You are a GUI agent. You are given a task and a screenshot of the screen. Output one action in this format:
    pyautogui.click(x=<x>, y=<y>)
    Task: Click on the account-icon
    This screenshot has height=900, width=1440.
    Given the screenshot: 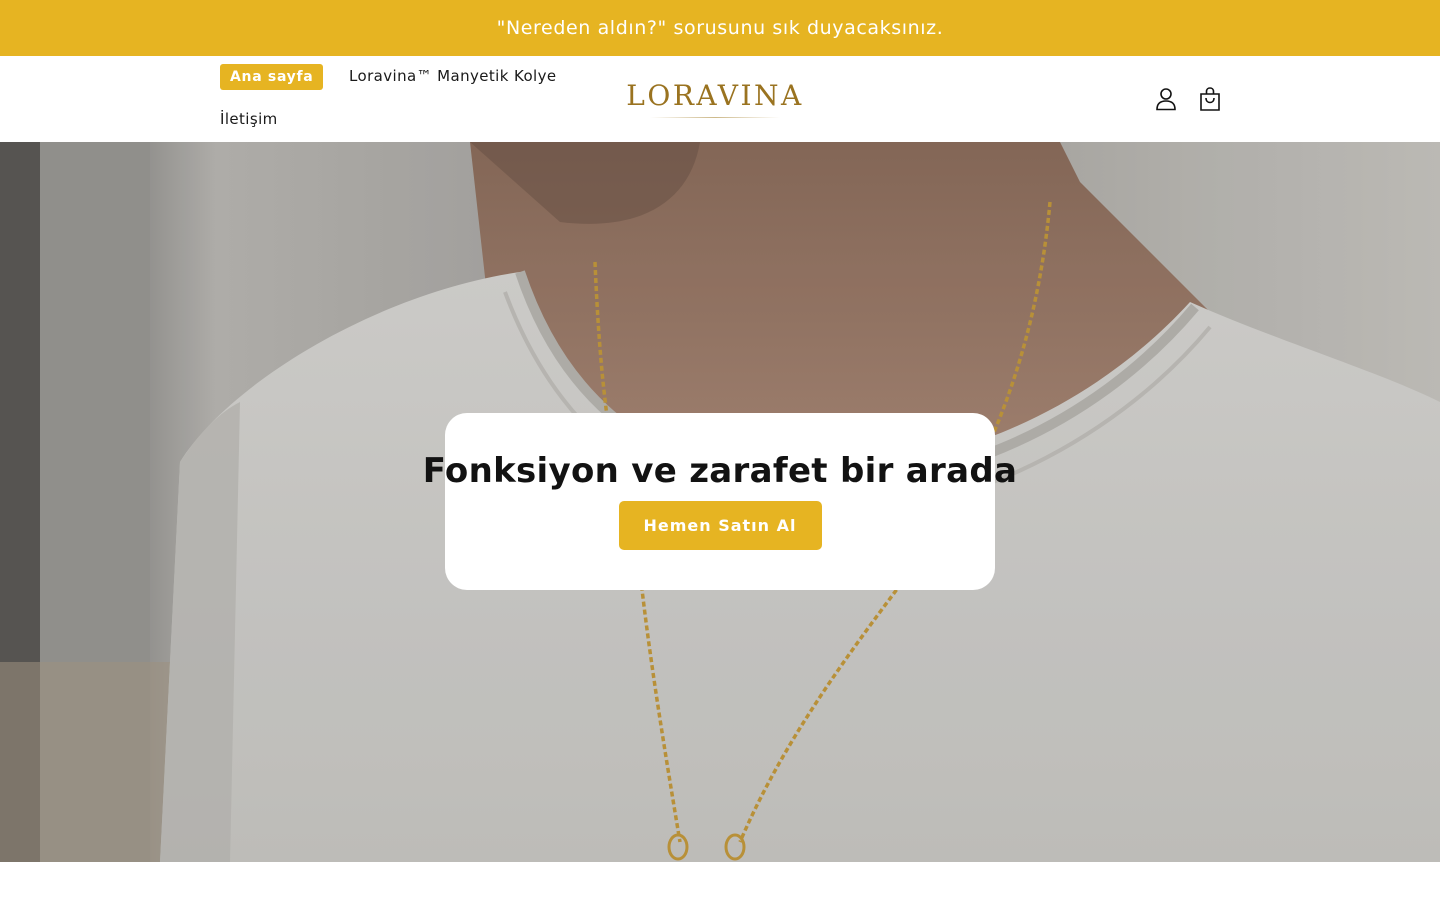 What is the action you would take?
    pyautogui.click(x=1166, y=99)
    